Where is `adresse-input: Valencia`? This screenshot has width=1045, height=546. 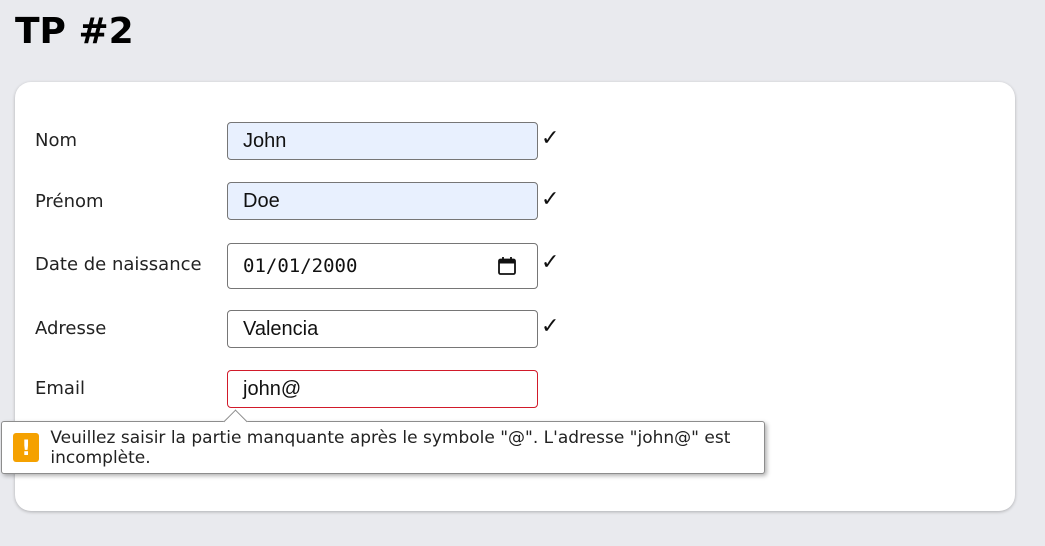
adresse-input: Valencia is located at coordinates (382, 329).